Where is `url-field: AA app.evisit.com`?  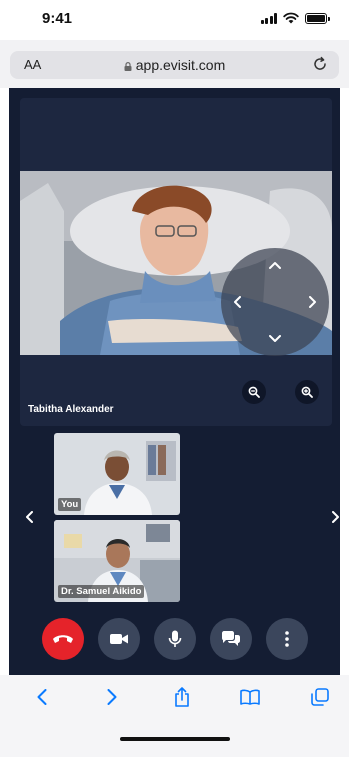
url-field: AA app.evisit.com is located at coordinates (174, 65).